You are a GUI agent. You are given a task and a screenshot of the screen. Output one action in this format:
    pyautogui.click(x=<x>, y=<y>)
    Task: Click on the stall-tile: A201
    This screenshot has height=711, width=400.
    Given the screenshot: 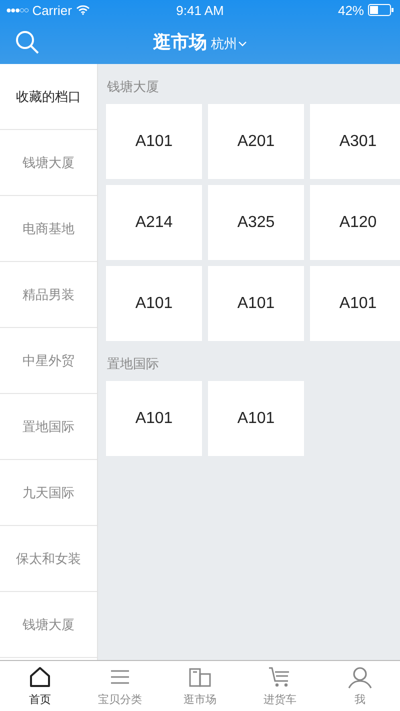 What is the action you would take?
    pyautogui.click(x=256, y=141)
    